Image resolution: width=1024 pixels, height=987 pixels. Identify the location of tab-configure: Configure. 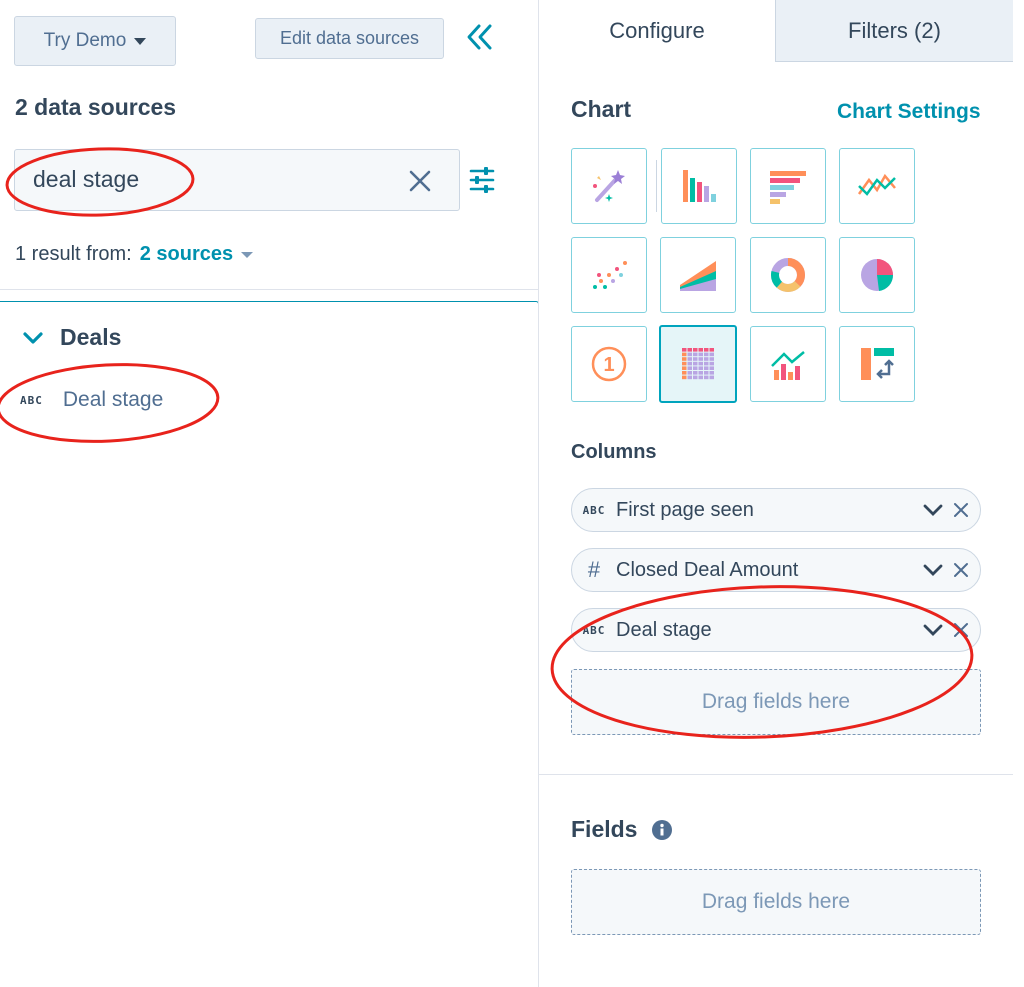
(657, 31).